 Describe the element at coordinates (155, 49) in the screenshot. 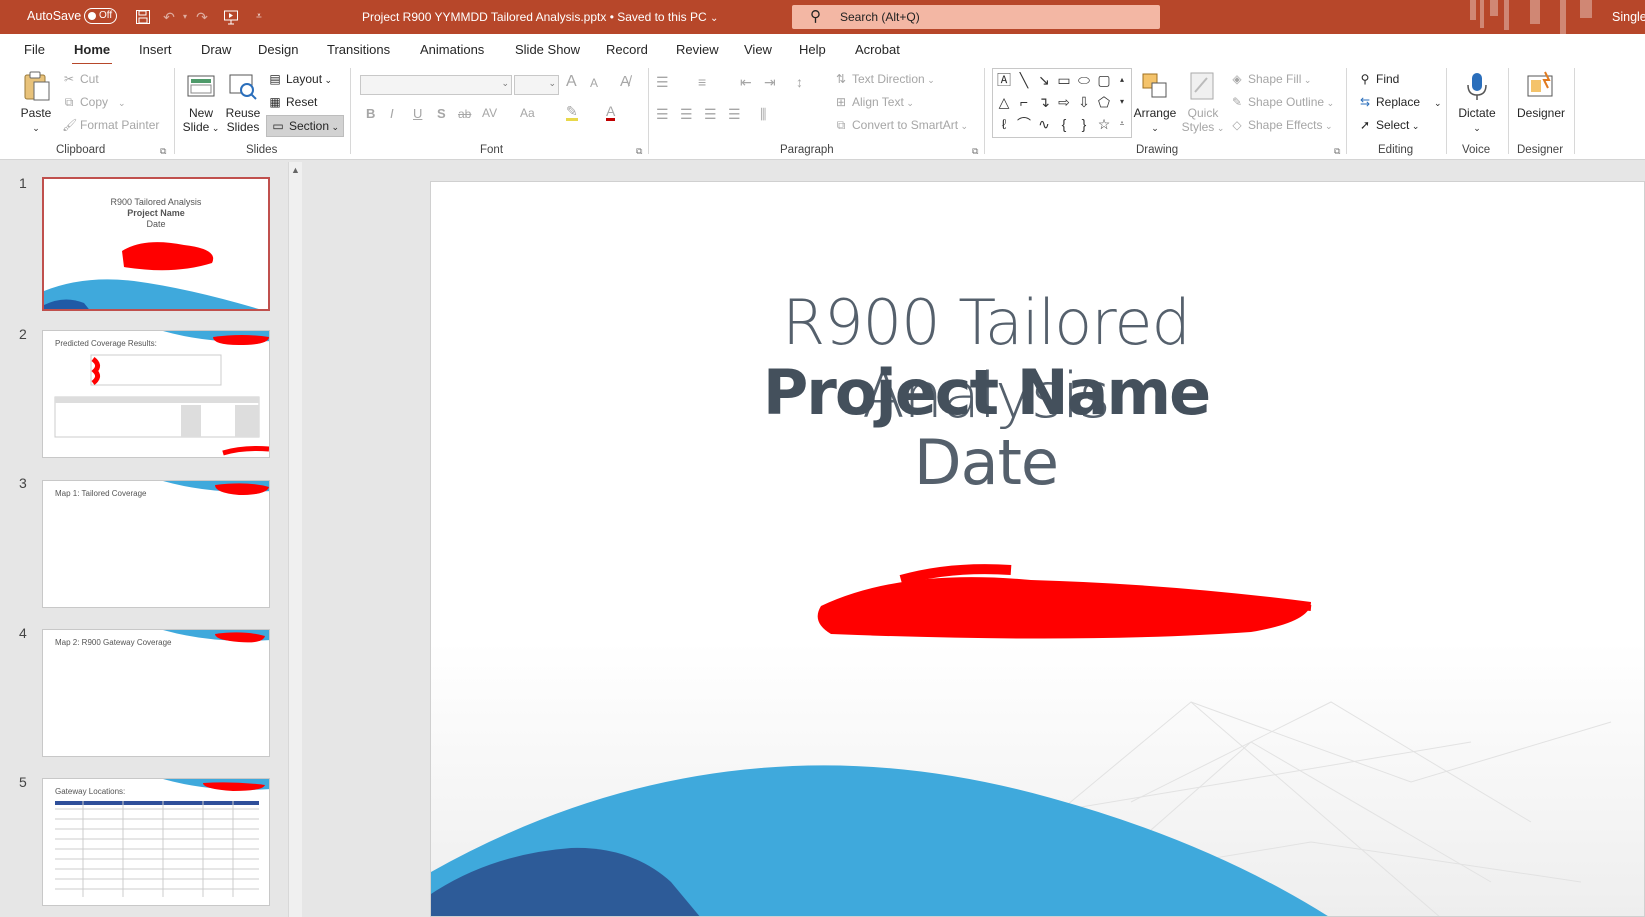

I see `tab-insert: Insert` at that location.